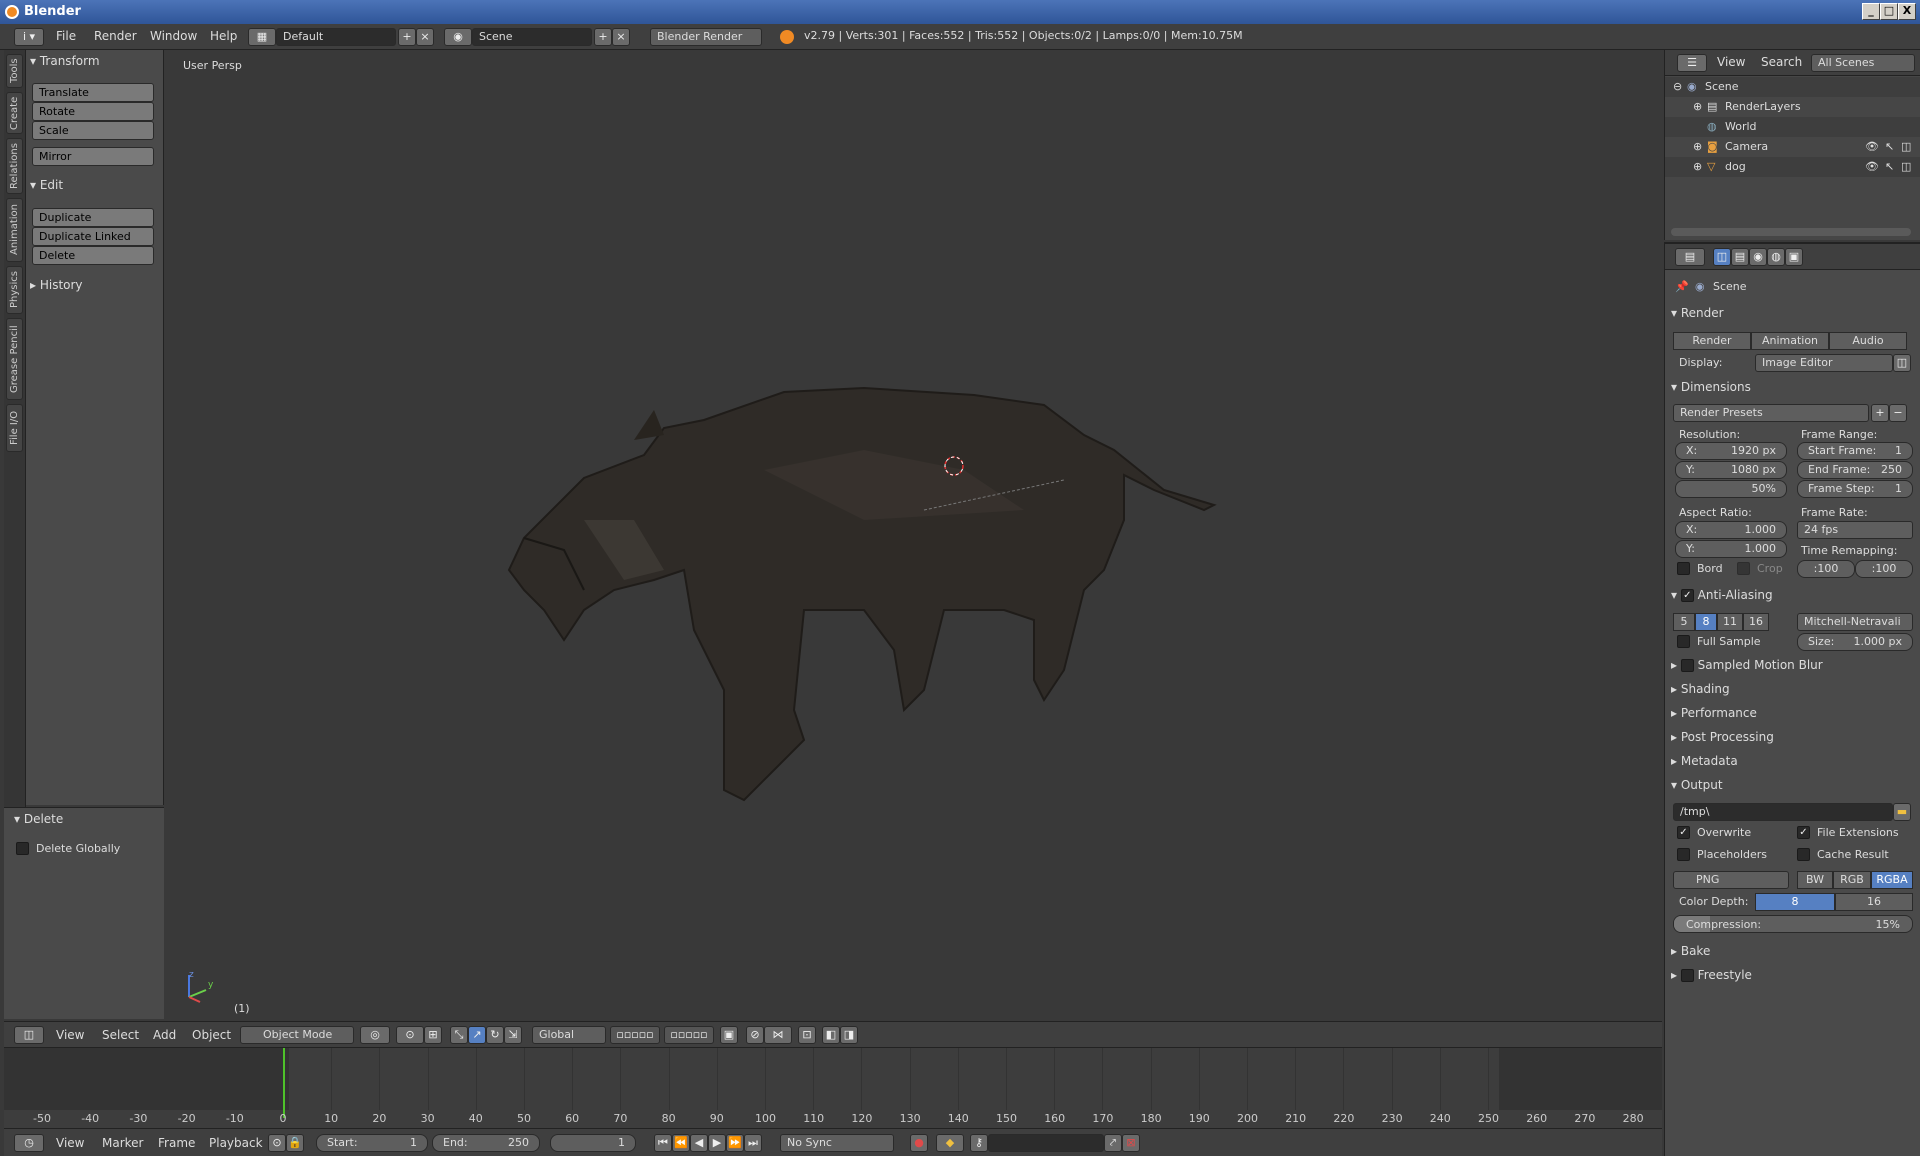 The width and height of the screenshot is (1920, 1156). I want to click on delete-button: Delete, so click(93, 255).